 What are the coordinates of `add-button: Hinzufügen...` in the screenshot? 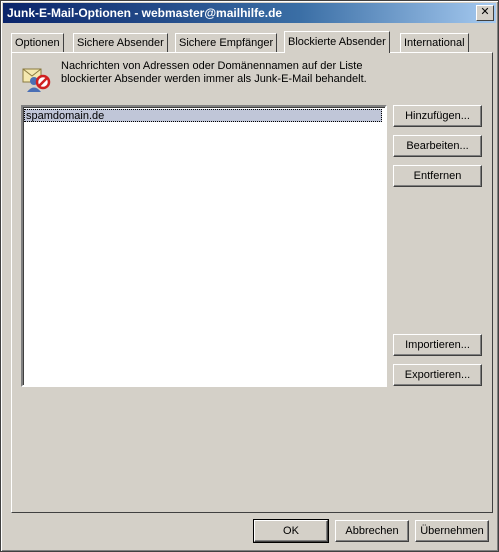 It's located at (437, 116).